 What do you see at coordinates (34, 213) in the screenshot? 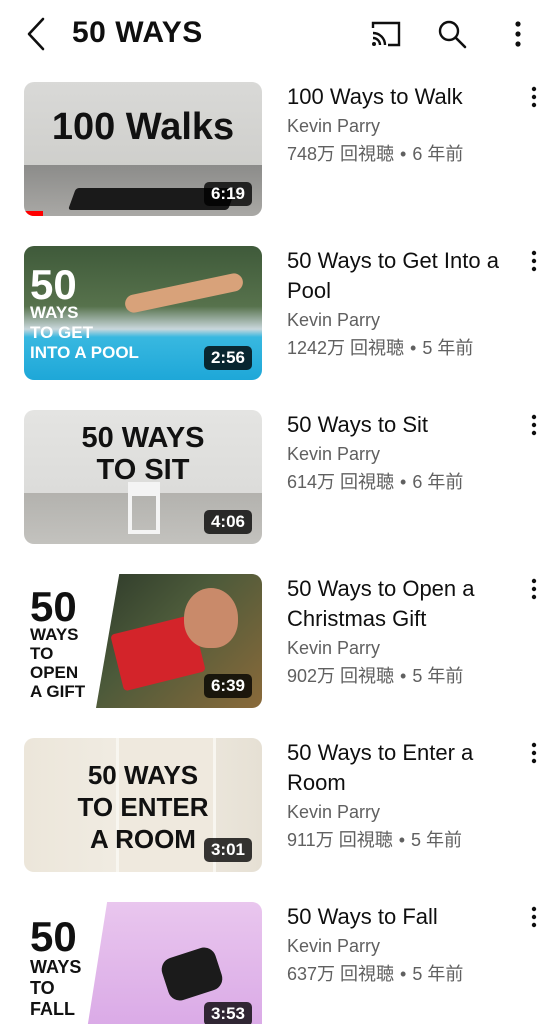
I see `watch-progress-bar` at bounding box center [34, 213].